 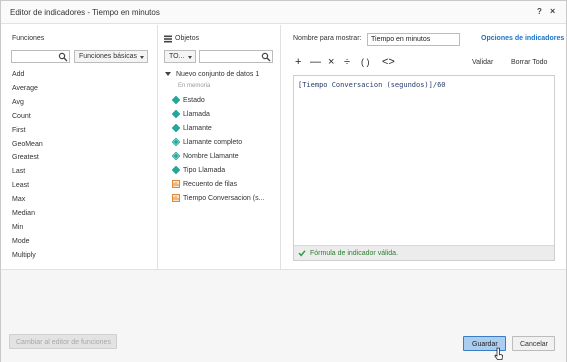 What do you see at coordinates (533, 343) in the screenshot?
I see `cancel-button: Cancelar` at bounding box center [533, 343].